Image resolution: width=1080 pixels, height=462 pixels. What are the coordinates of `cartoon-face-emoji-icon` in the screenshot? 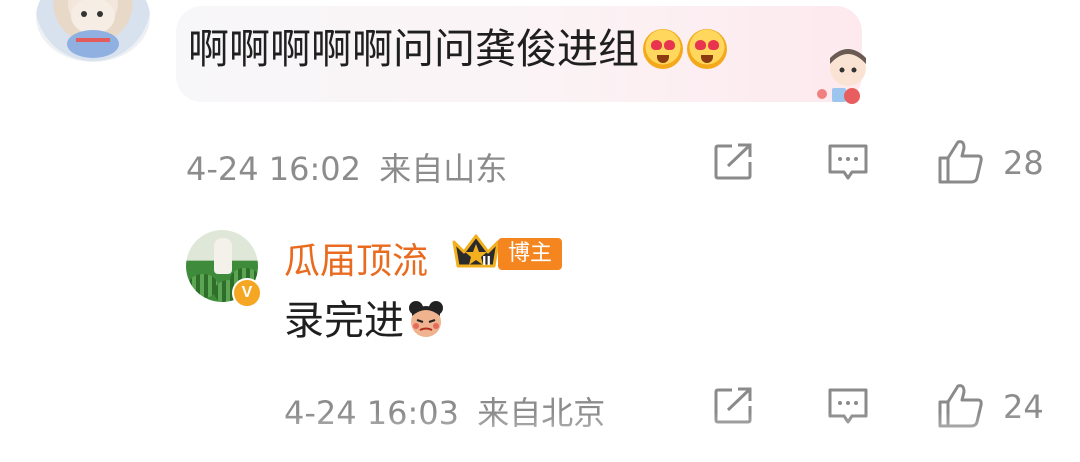 It's located at (426, 319).